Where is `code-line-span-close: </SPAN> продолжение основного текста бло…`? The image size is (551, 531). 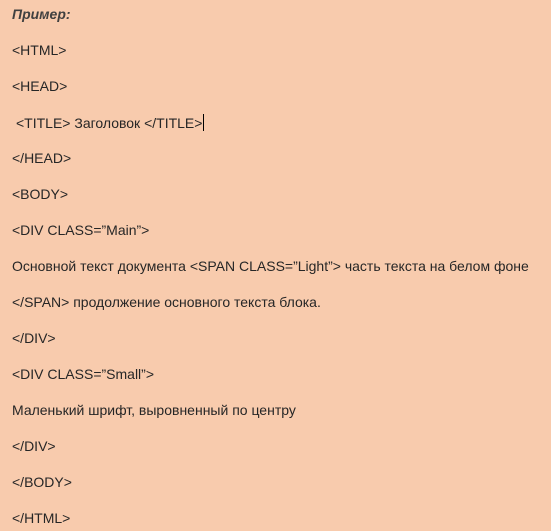 code-line-span-close: </SPAN> продолжение основного текста бло… is located at coordinates (166, 302).